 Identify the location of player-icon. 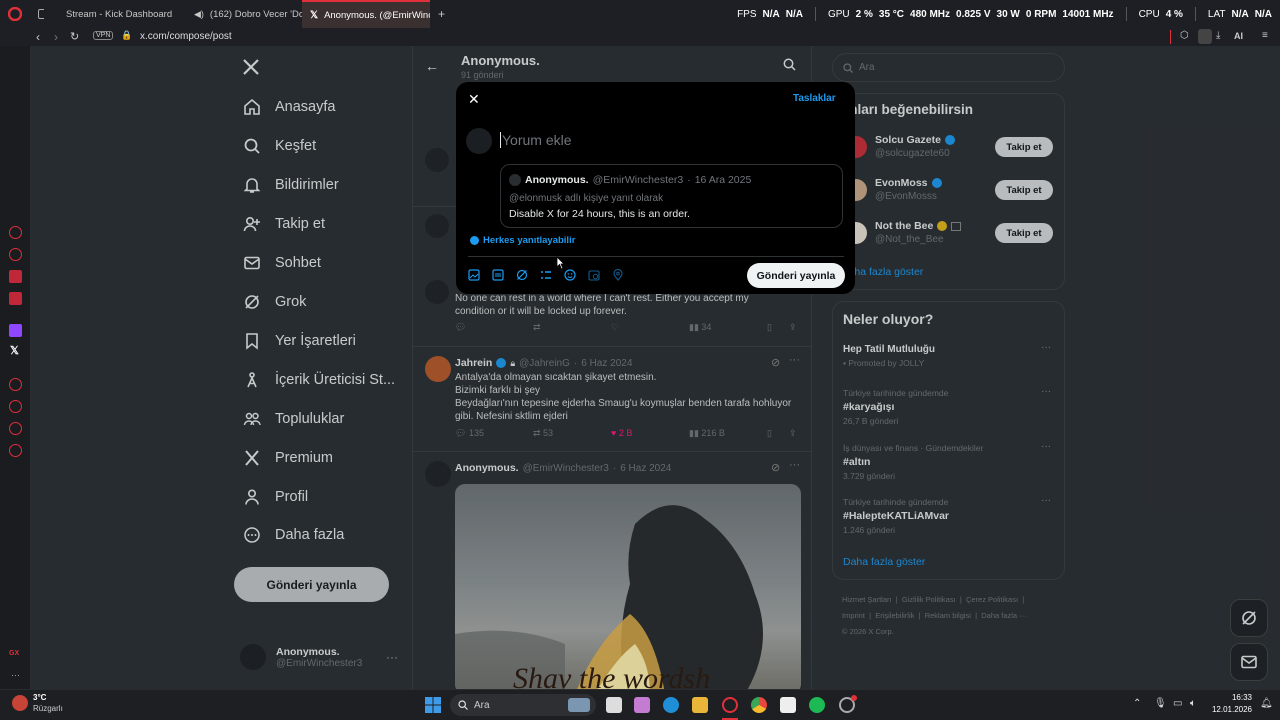
(15, 384).